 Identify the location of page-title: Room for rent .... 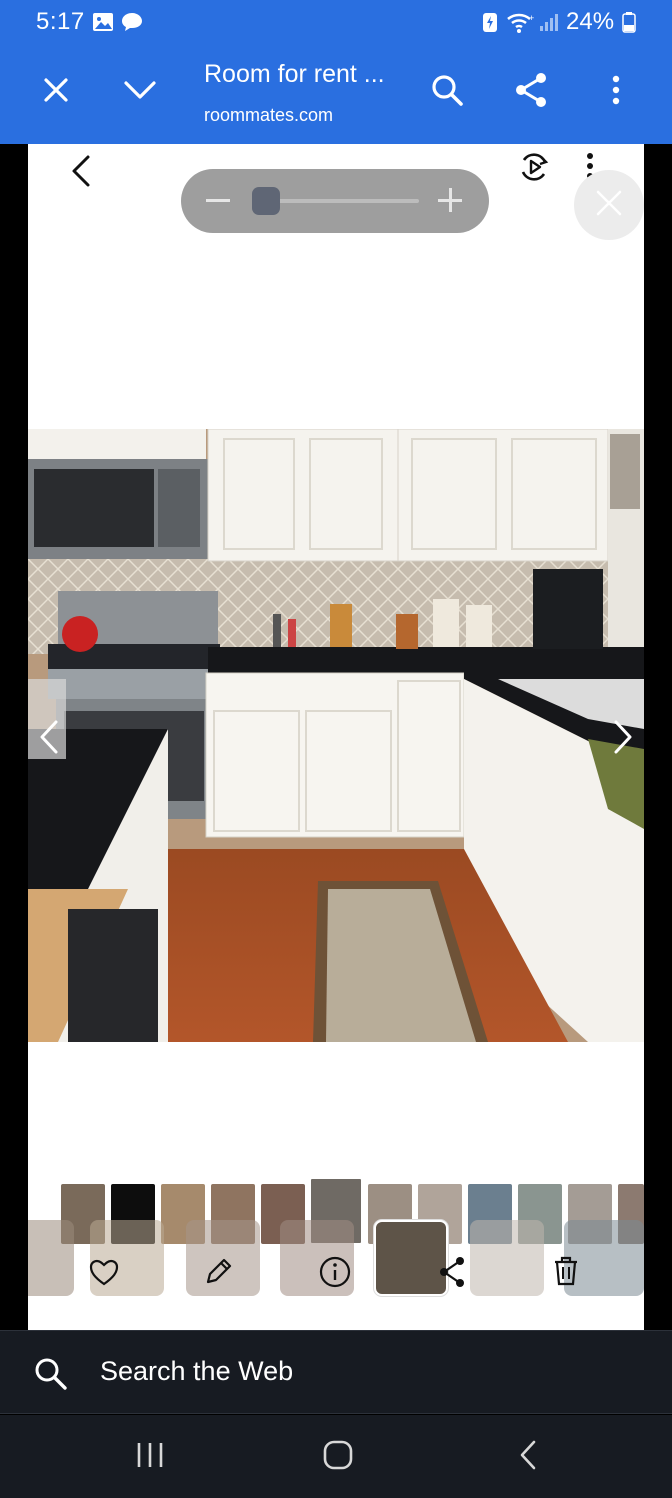
(294, 74).